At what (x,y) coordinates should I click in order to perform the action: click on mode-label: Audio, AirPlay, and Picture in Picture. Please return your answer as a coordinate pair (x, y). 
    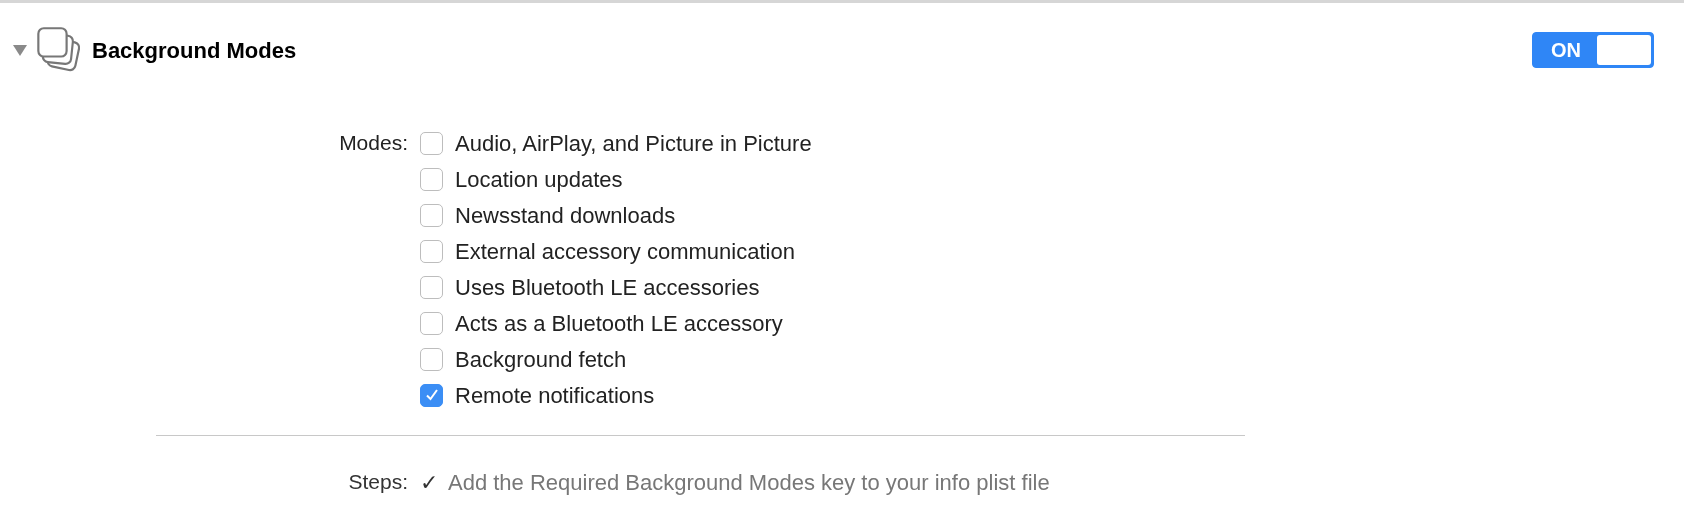
    Looking at the image, I should click on (633, 143).